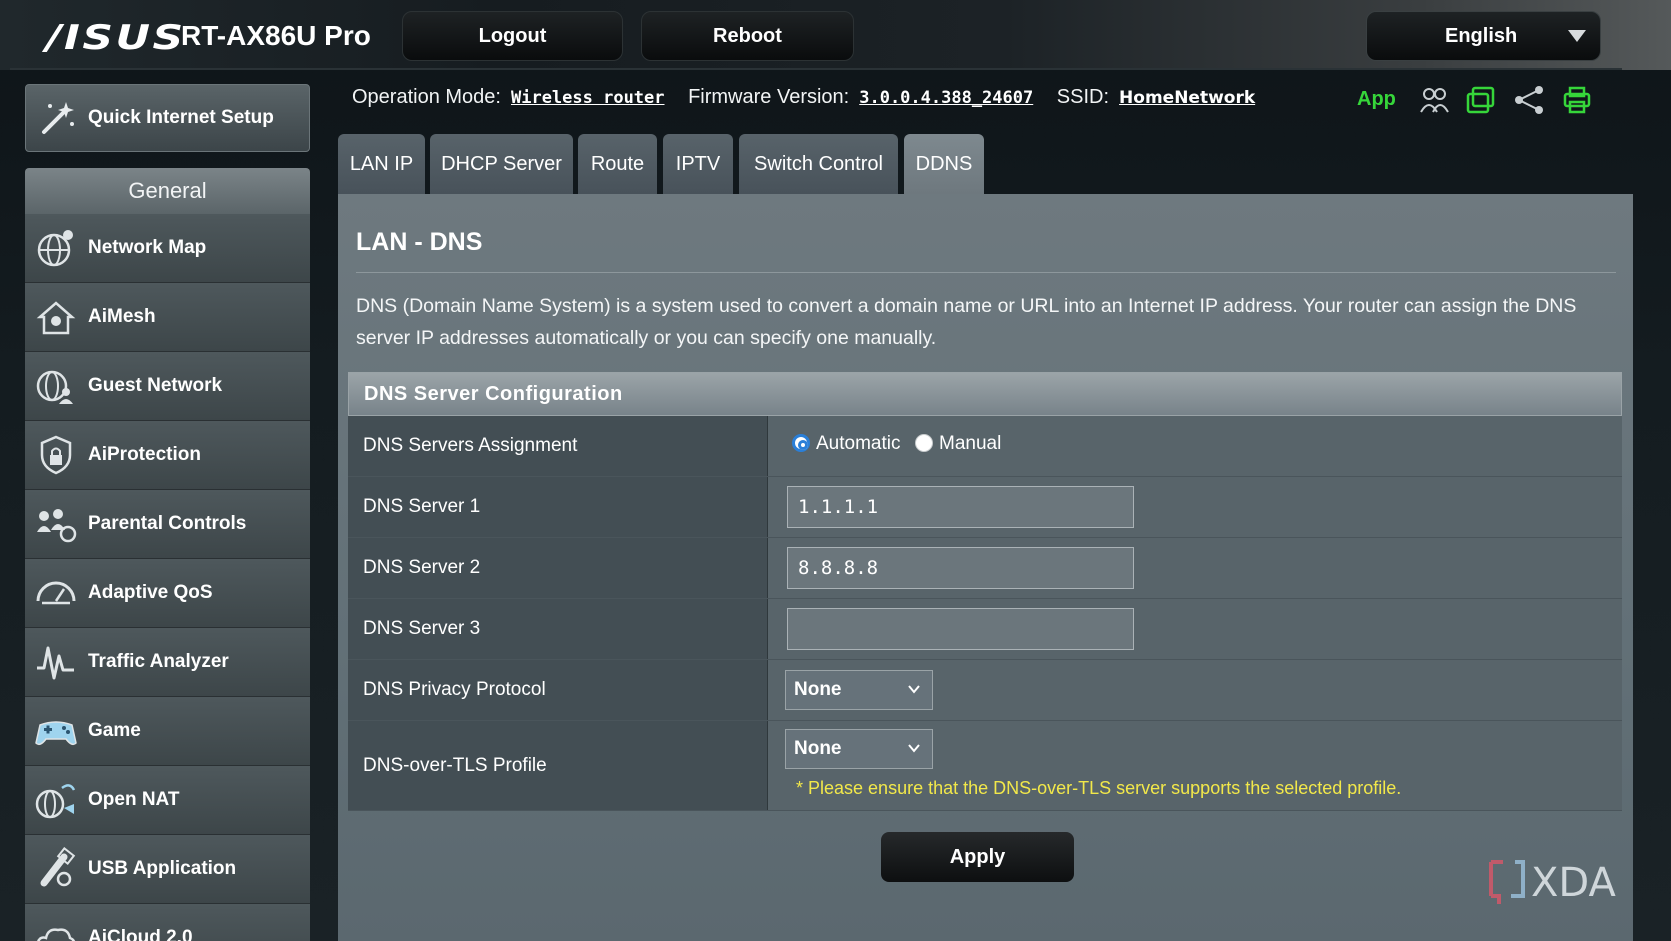 This screenshot has height=941, width=1671. I want to click on usb-icon, so click(58, 867).